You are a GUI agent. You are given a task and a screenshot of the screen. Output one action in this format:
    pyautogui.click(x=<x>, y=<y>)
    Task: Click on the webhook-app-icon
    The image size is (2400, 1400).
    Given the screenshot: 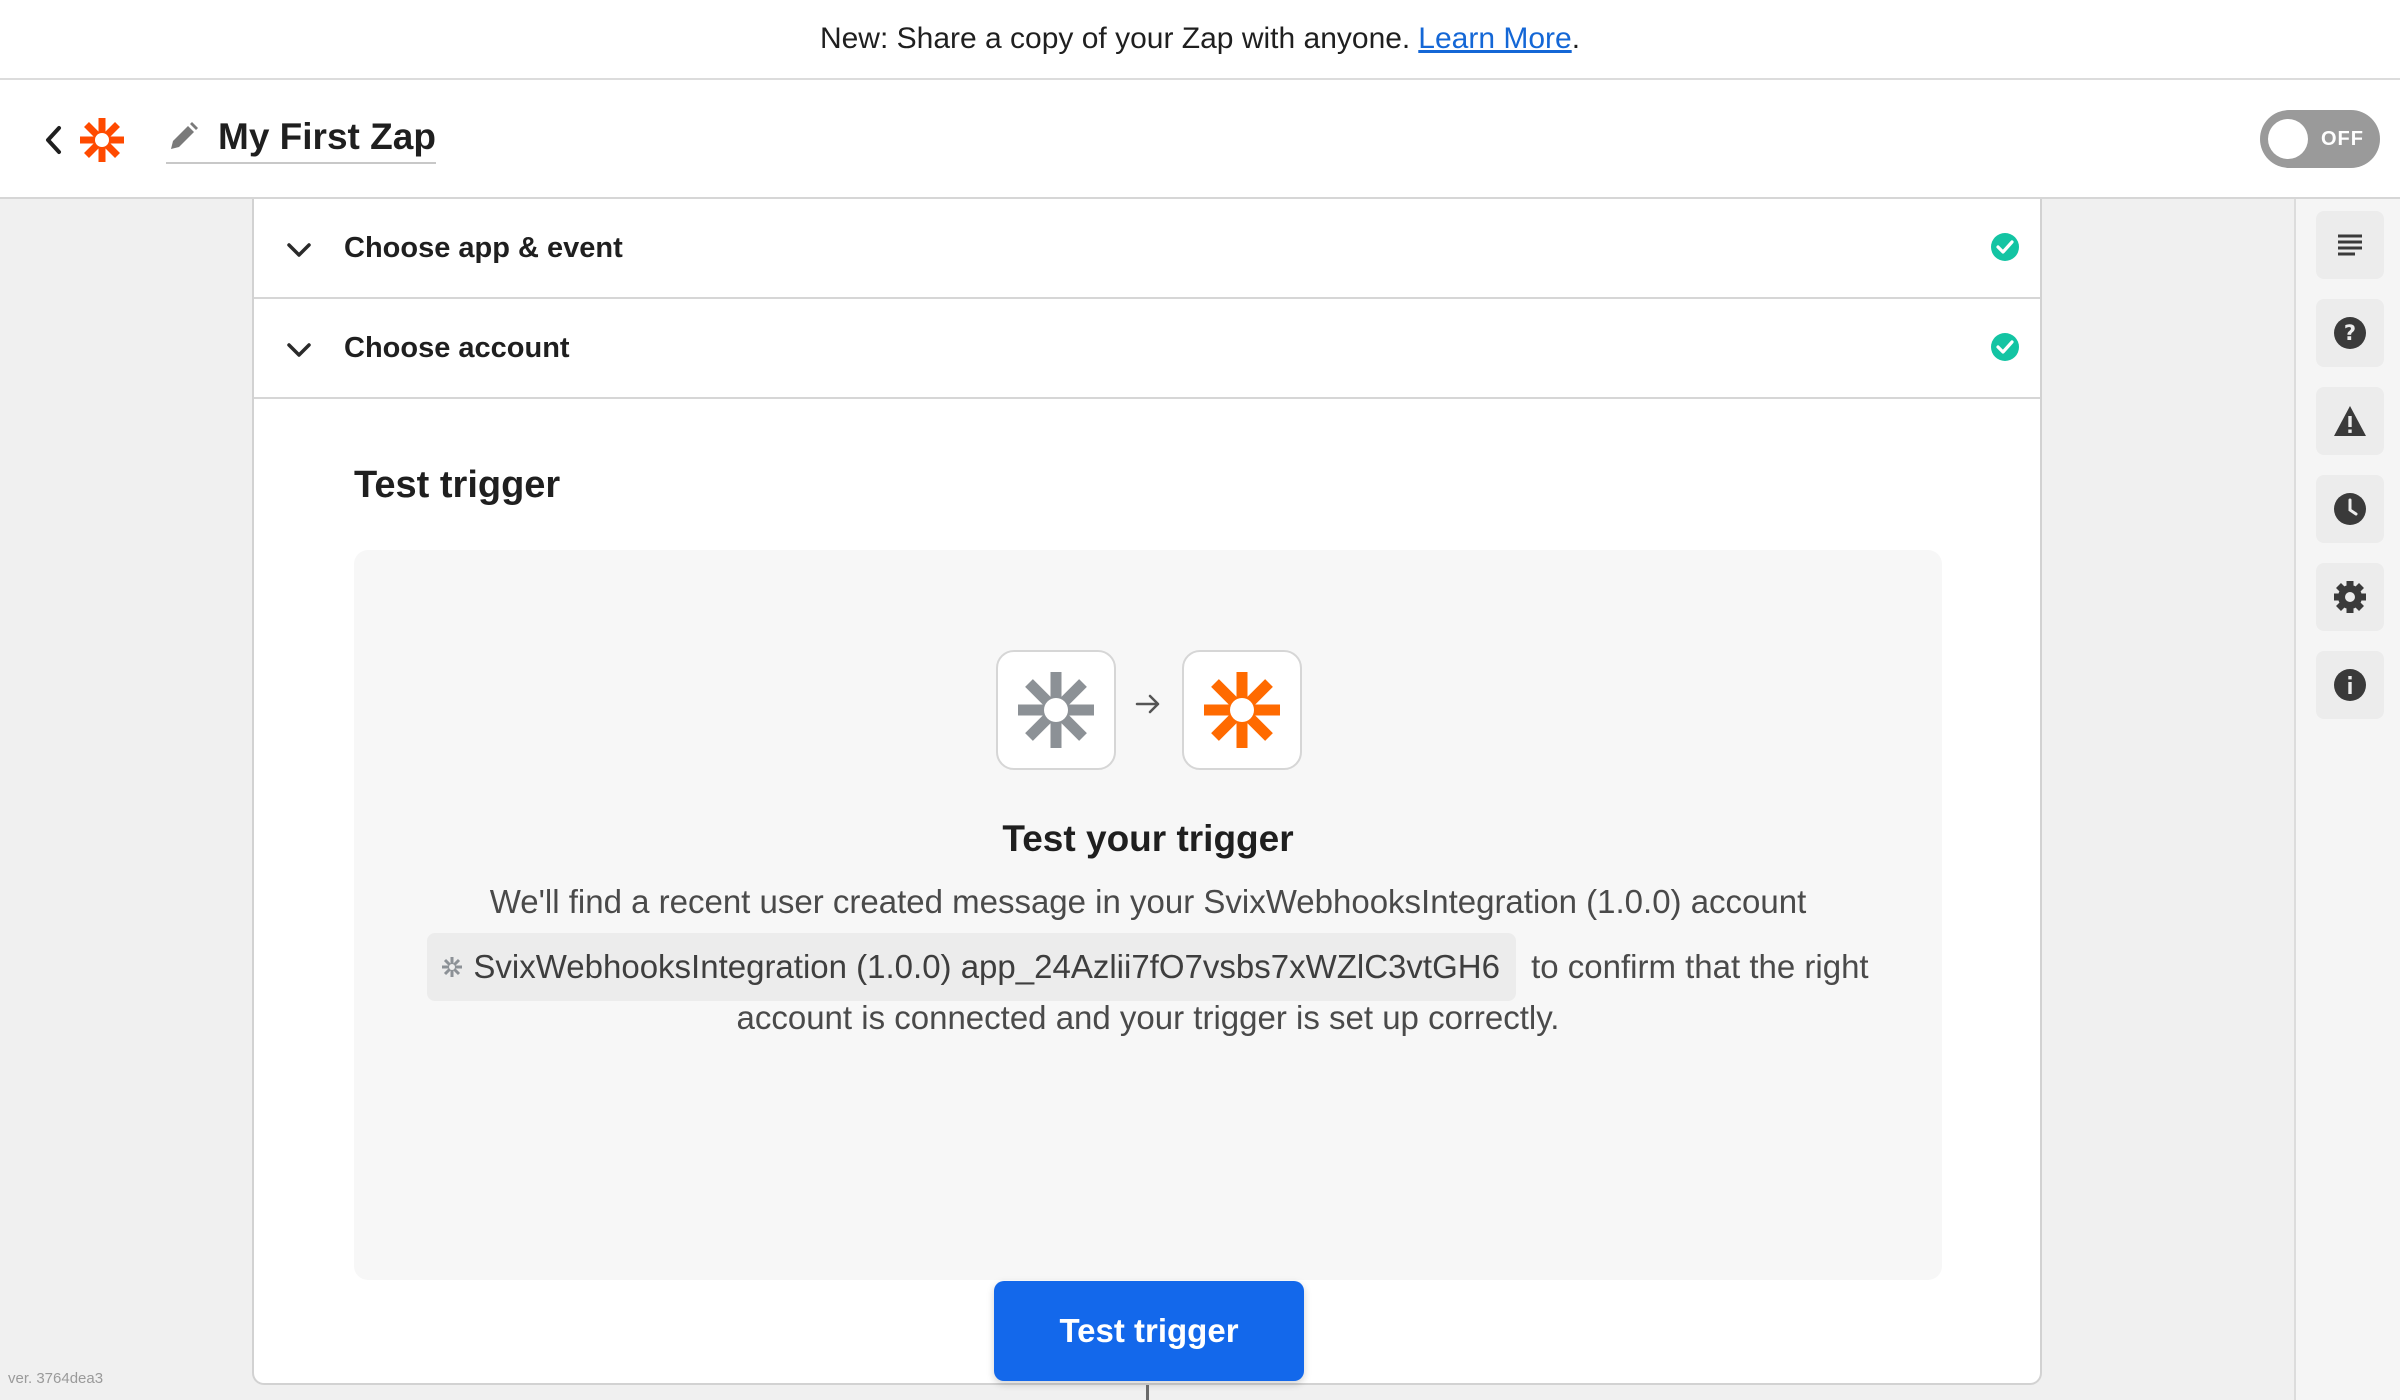 What is the action you would take?
    pyautogui.click(x=1056, y=710)
    